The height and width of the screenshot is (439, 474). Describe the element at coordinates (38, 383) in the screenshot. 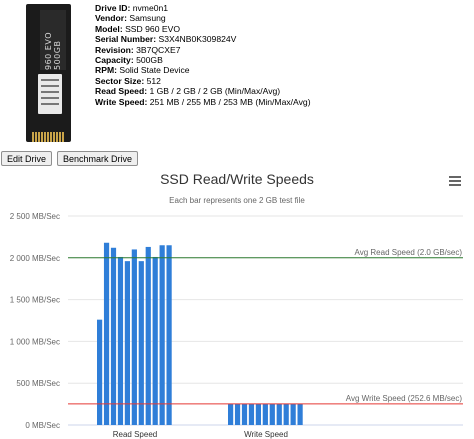

I see `y-tick-label: 500 MB/Sec` at that location.